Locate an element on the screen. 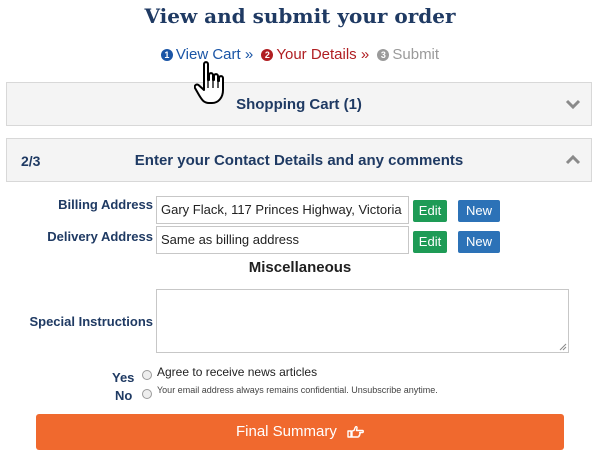 The width and height of the screenshot is (600, 454). step-submit: 3 Submit is located at coordinates (408, 54).